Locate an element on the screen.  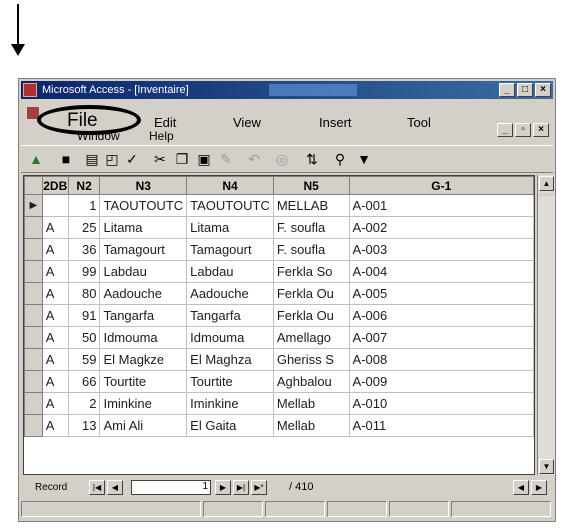
table-cell: A-007 is located at coordinates (441, 337).